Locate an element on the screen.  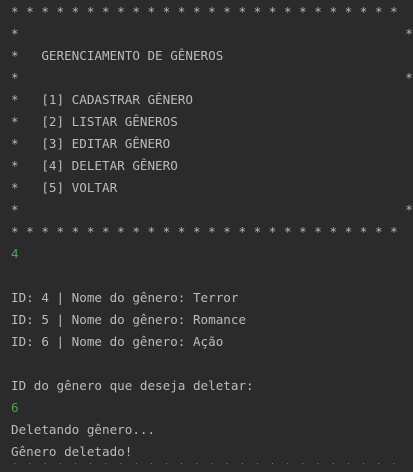
user-input-option: 4 is located at coordinates (15, 253).